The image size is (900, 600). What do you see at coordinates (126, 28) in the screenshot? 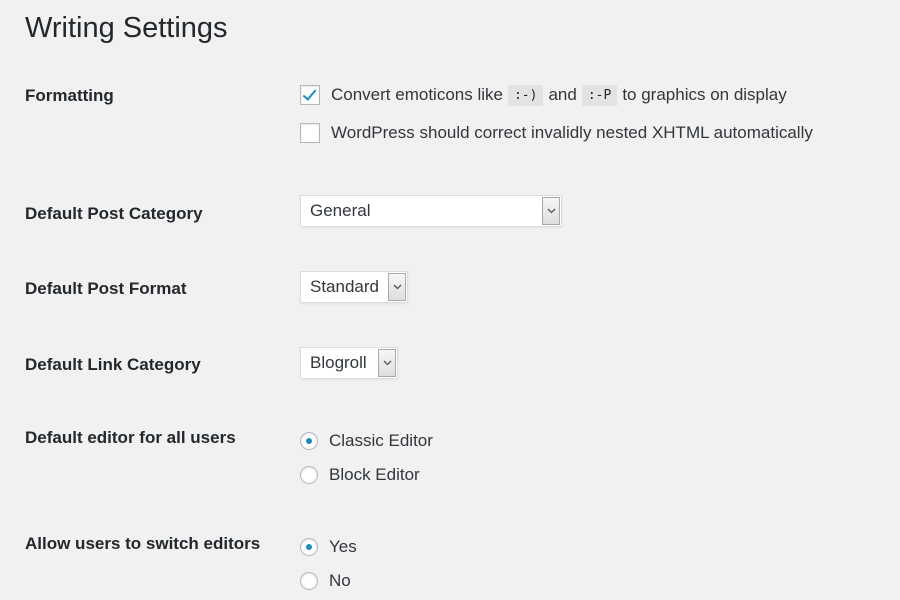
I see `page-title: Writing Settings` at bounding box center [126, 28].